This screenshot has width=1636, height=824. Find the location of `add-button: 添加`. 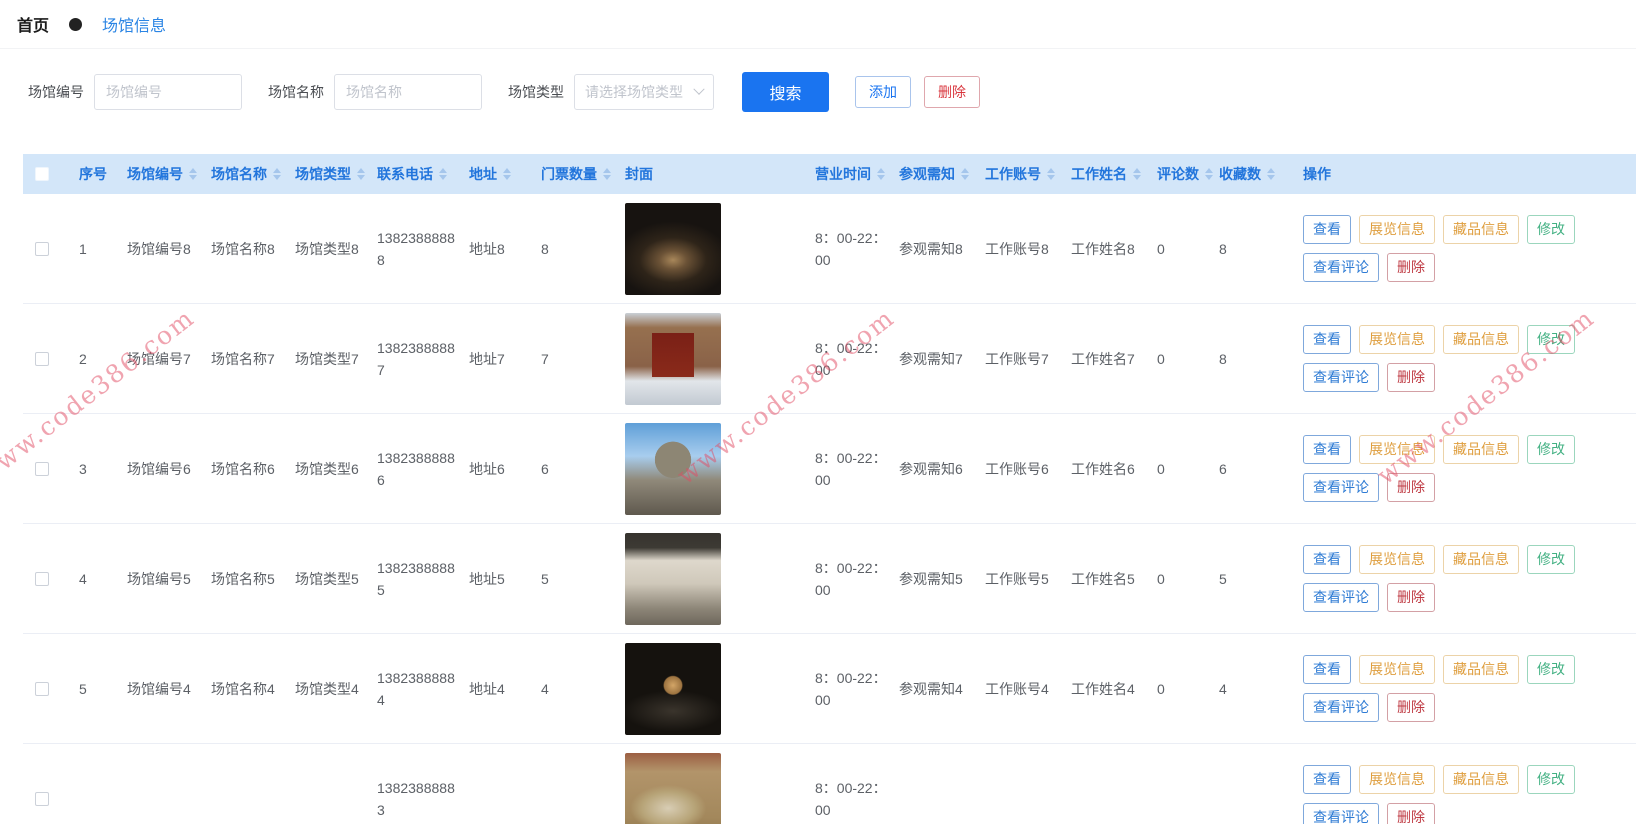

add-button: 添加 is located at coordinates (883, 92).